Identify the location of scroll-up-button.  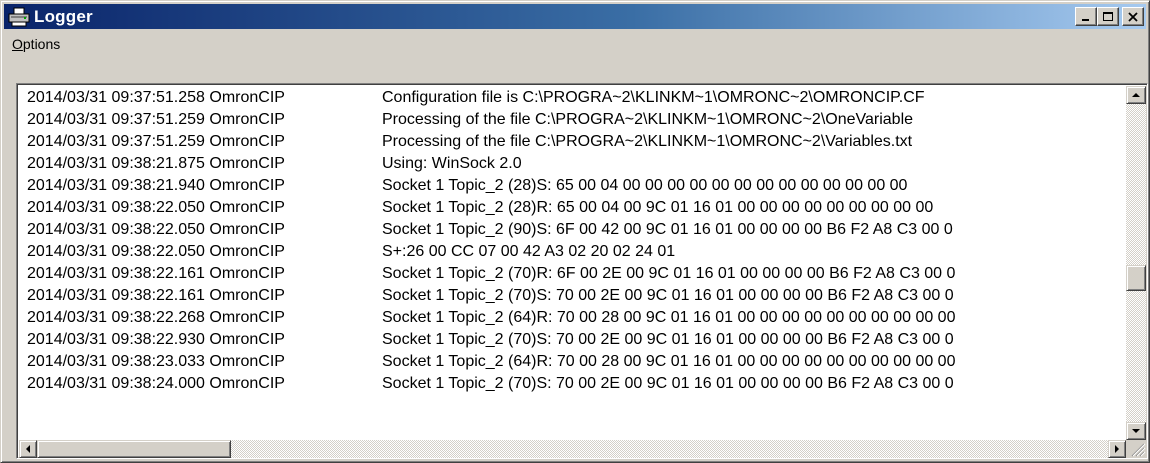
(1136, 95).